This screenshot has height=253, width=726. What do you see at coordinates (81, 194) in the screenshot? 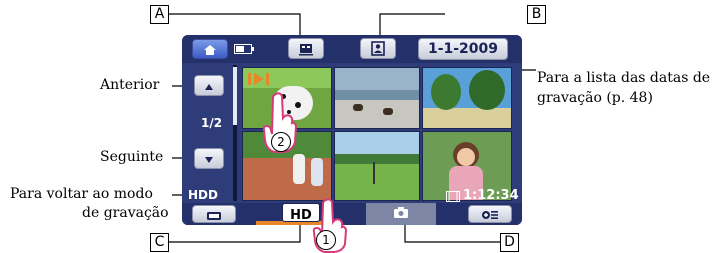
I see `label-voltar-line1: Para voltar ao modo` at bounding box center [81, 194].